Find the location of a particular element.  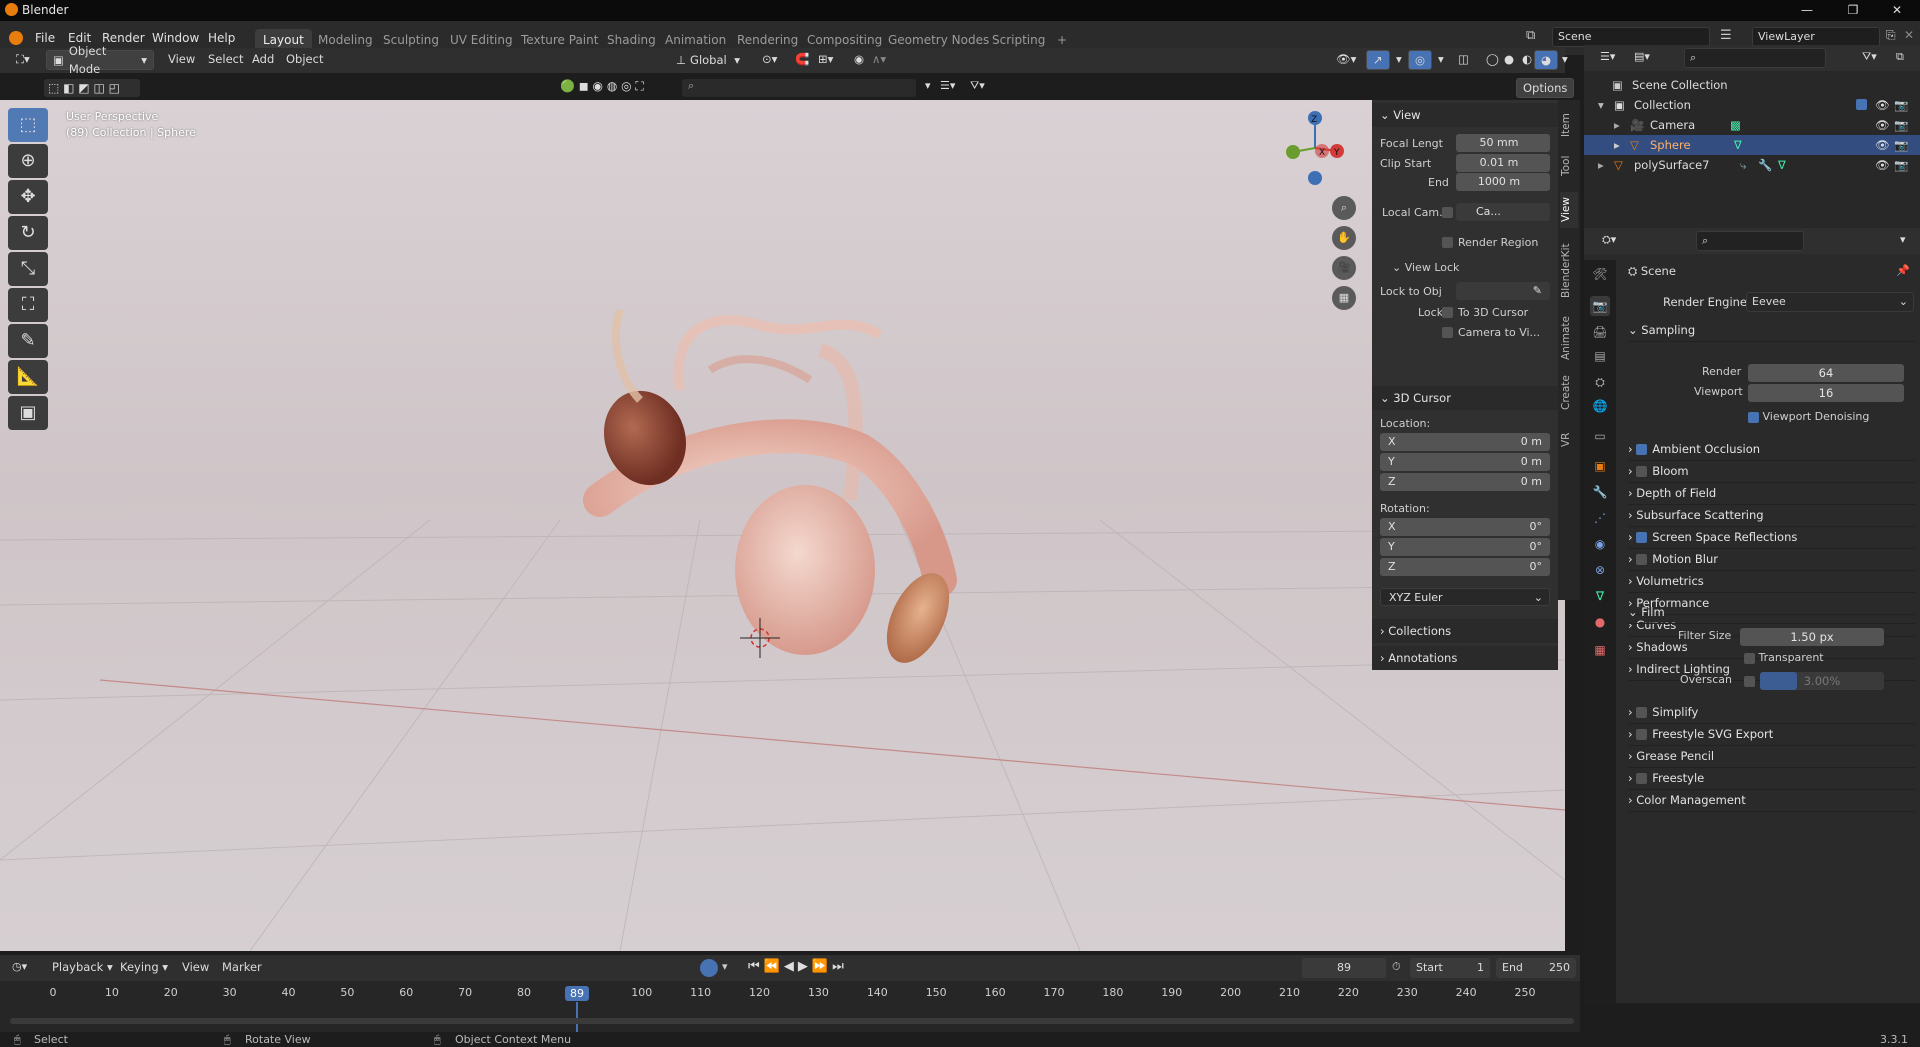

tab-vr: VR is located at coordinates (1569, 440).